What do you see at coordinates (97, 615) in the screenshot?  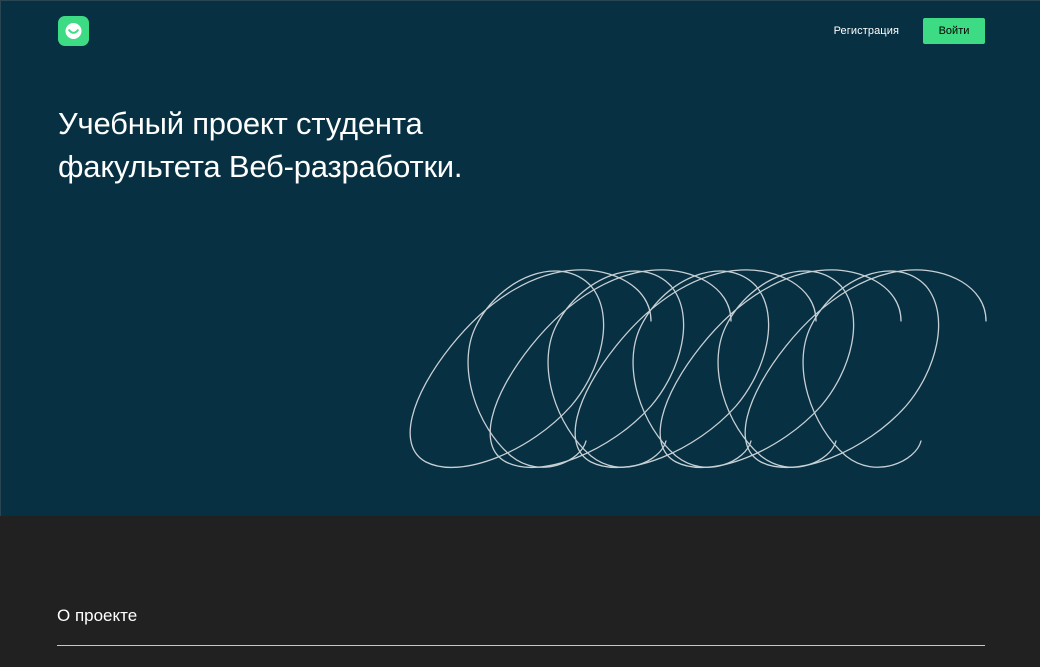 I see `about-title: О проекте` at bounding box center [97, 615].